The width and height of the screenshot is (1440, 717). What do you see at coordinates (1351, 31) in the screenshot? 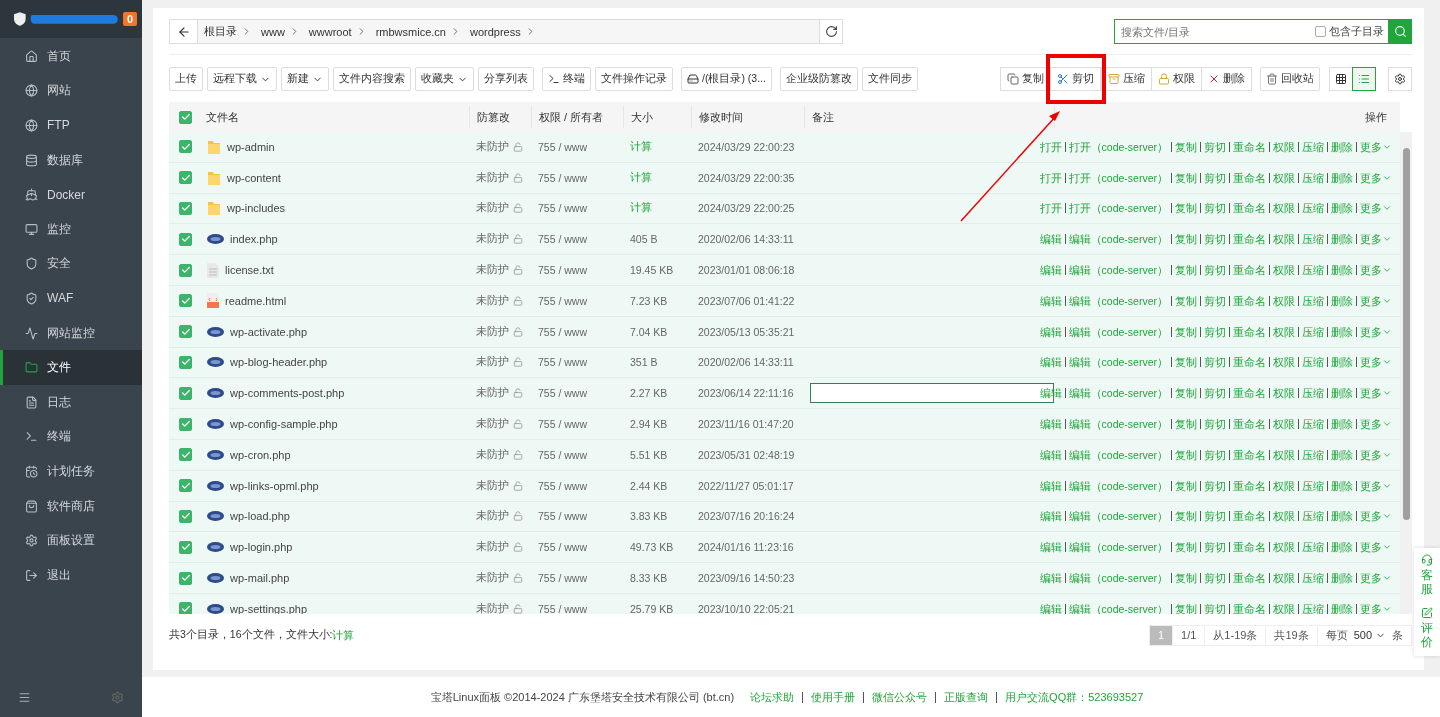
I see `include-subdirs-checkbox: 包含子目录` at bounding box center [1351, 31].